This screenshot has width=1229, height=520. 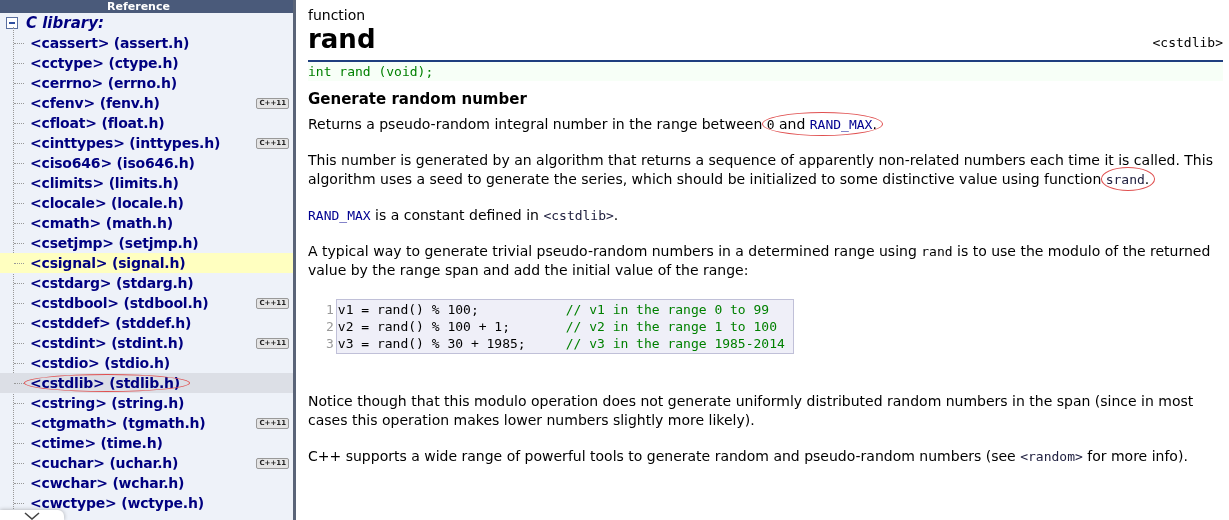 I want to click on tree-item: <csetjmp> (setjmp.h), so click(x=146, y=243).